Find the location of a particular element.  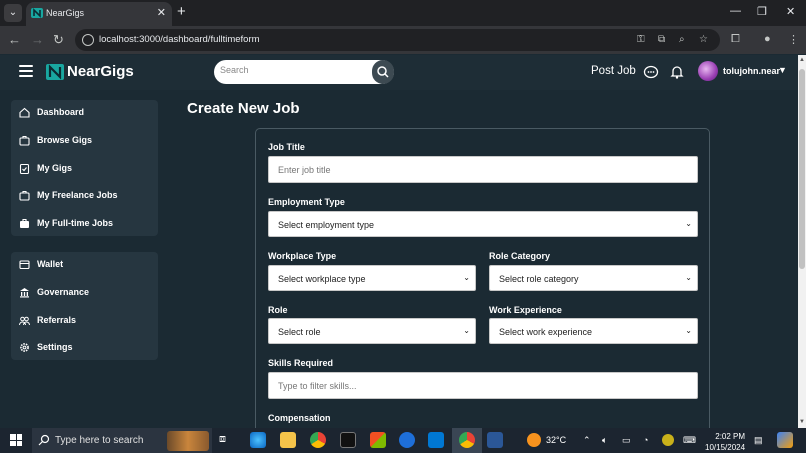

restore-icon: ❐ is located at coordinates (762, 11).